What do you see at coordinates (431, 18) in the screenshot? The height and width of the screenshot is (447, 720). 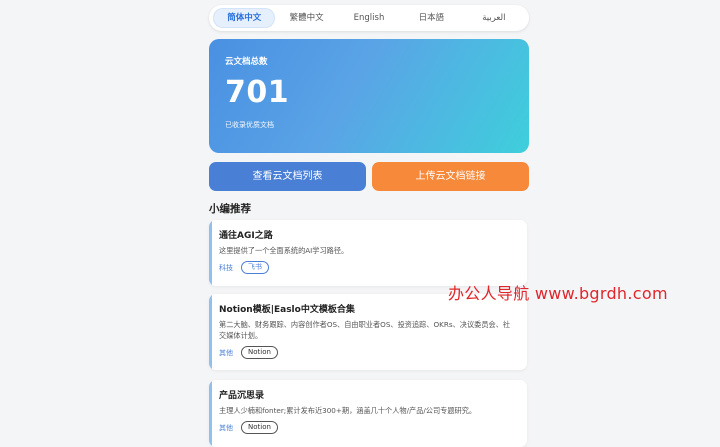 I see `lang-tab-japanese: 日本語` at bounding box center [431, 18].